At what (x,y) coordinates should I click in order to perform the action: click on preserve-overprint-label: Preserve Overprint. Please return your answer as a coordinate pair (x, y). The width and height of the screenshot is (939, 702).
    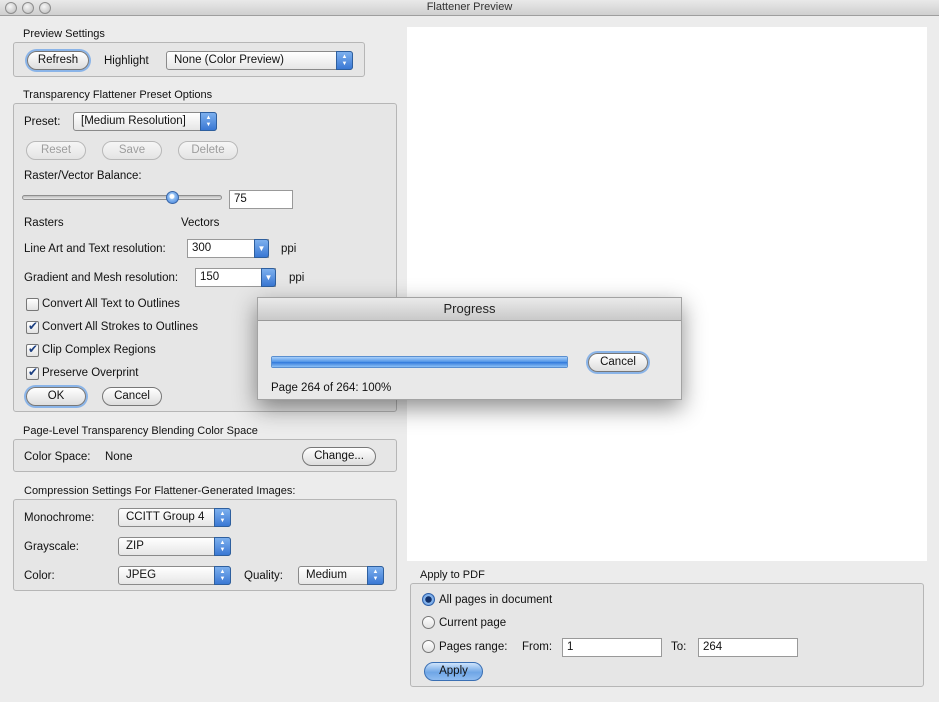
    Looking at the image, I should click on (90, 373).